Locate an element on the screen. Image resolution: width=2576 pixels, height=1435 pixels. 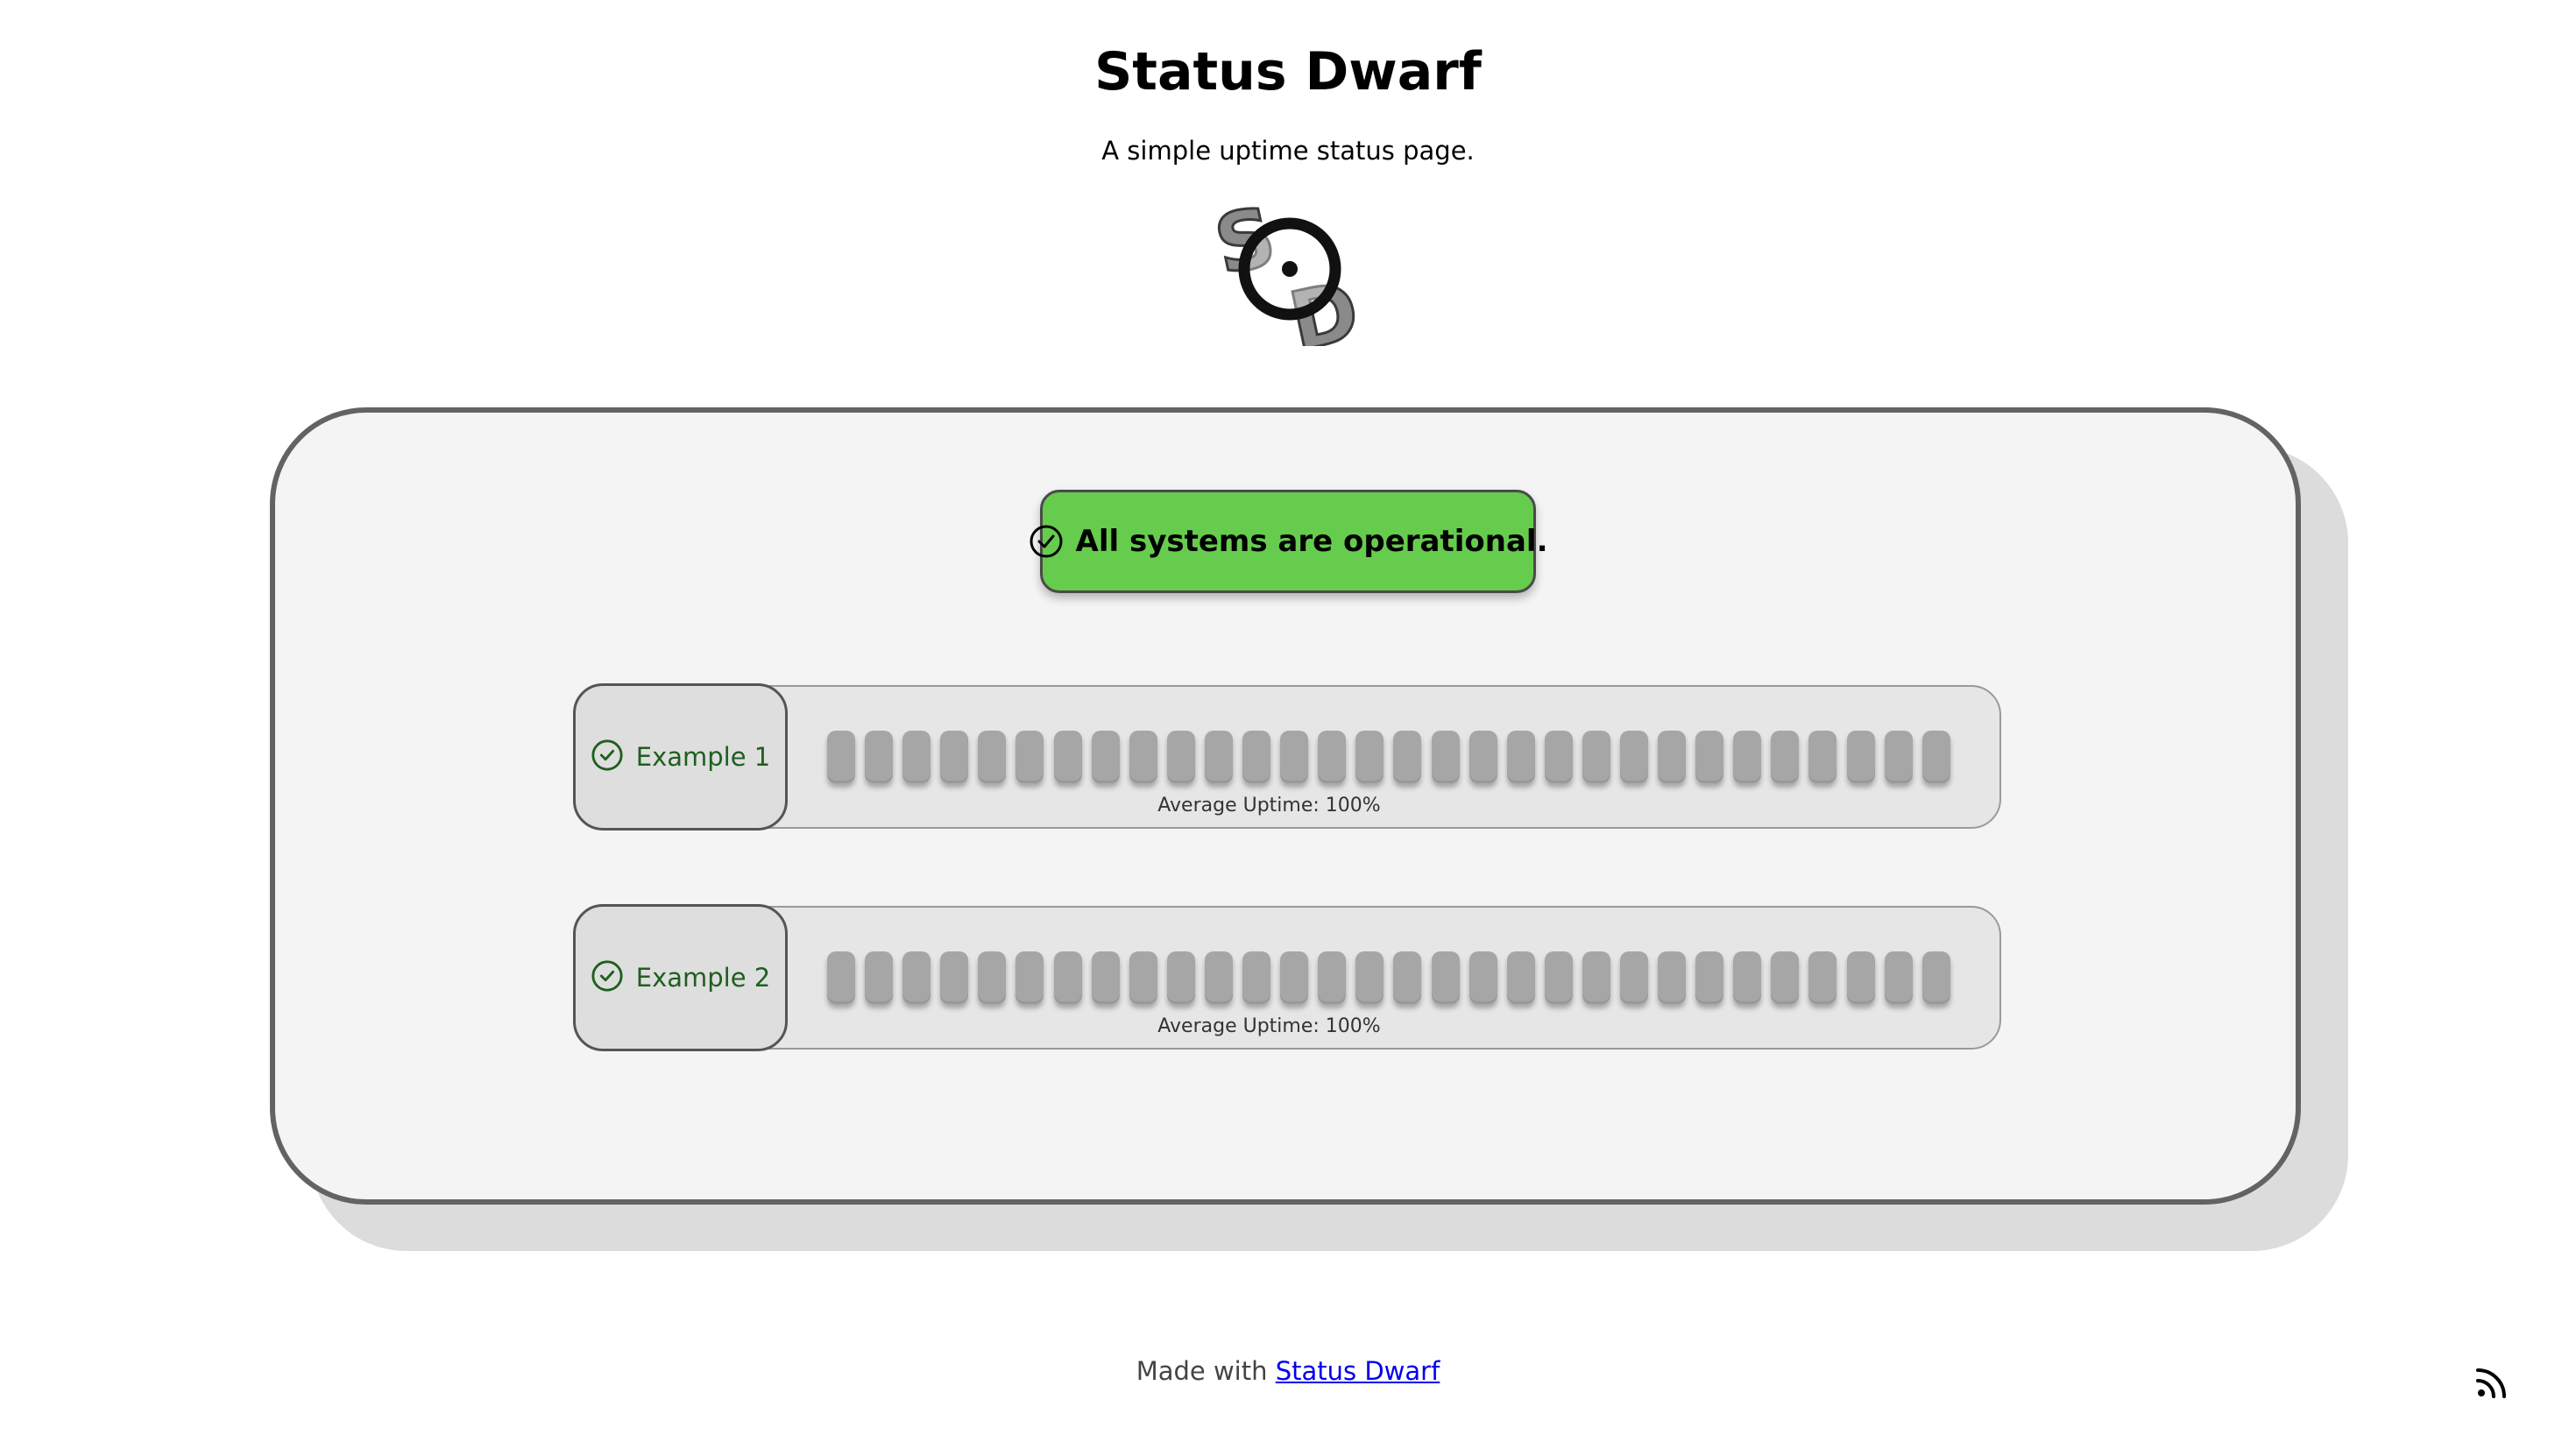
service-row: Example 1 Average Uptime: 100% is located at coordinates (1287, 757).